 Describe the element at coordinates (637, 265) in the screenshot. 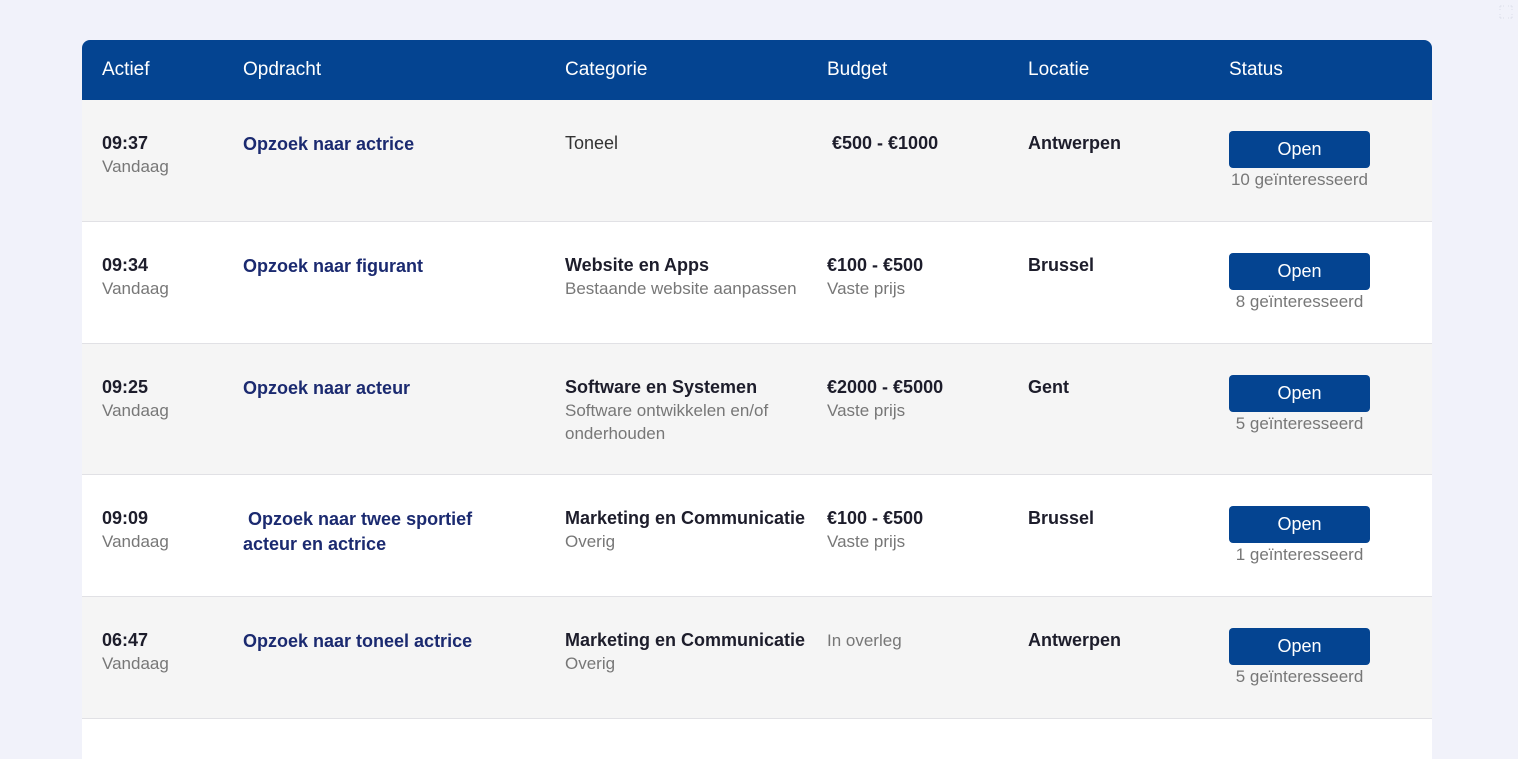

I see `row-category: Website en Apps` at that location.